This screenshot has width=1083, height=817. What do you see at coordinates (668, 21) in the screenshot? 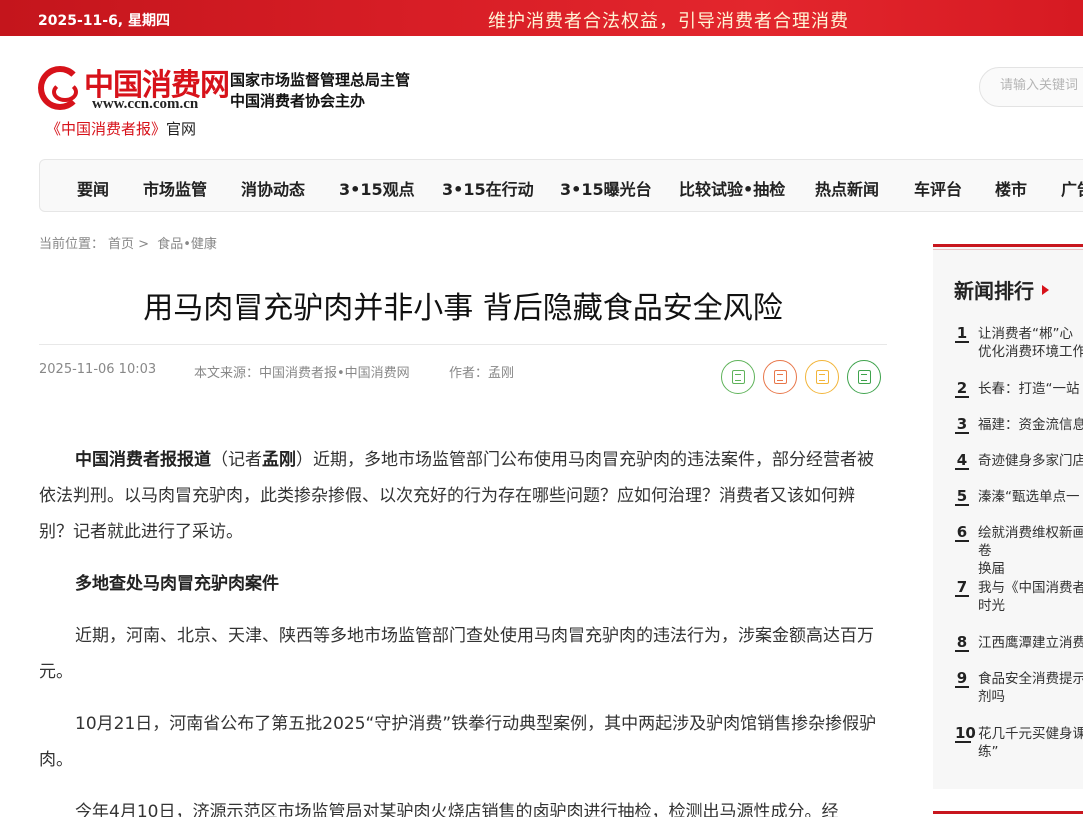
I see `slogan: 维护消费者合法权益，引导消费者合理消费` at bounding box center [668, 21].